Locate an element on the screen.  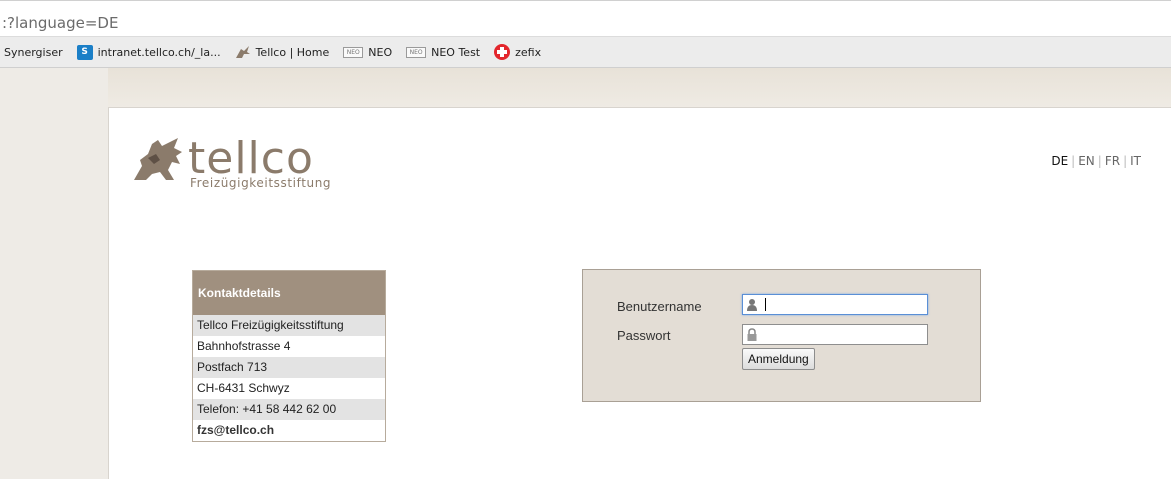
bookmark-zefix: zefix is located at coordinates (517, 52).